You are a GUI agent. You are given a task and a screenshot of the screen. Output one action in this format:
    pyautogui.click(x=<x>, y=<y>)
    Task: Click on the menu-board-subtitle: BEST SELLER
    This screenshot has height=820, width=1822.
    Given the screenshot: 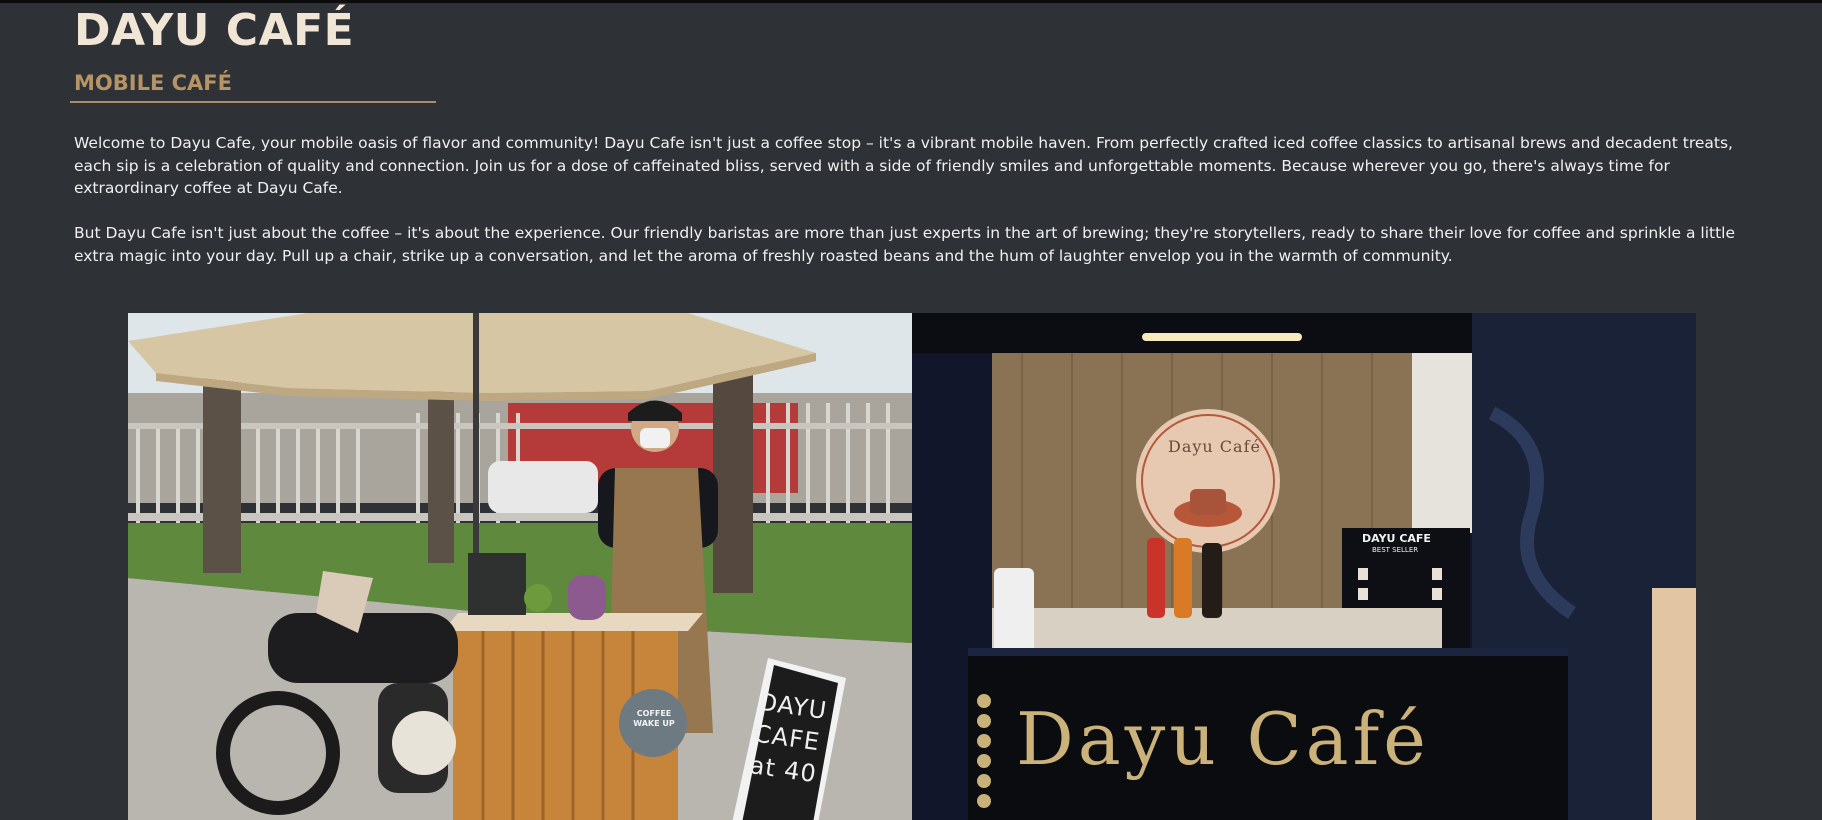 What is the action you would take?
    pyautogui.click(x=1395, y=550)
    